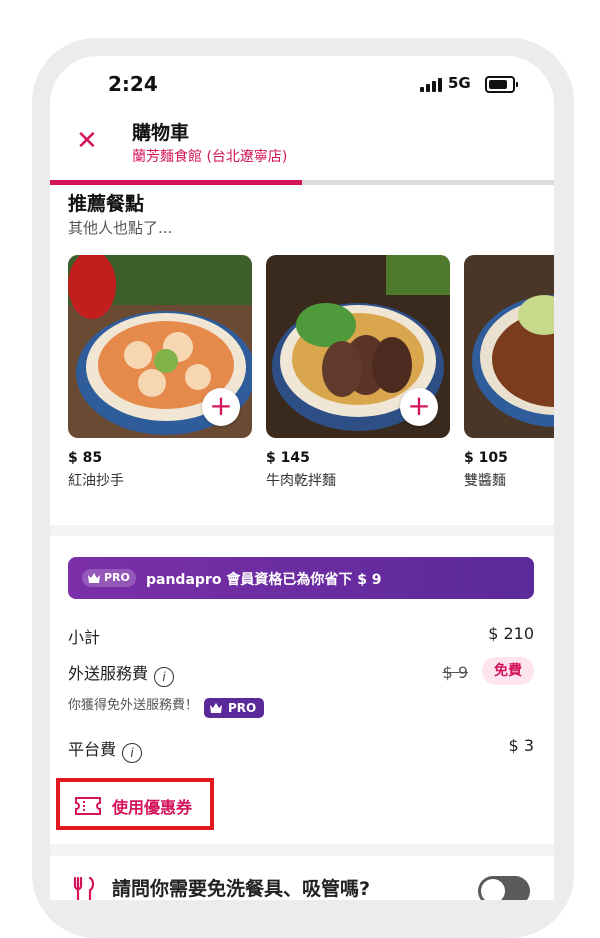 The width and height of the screenshot is (600, 938). I want to click on restaurant-name: 蘭芳麵食館 (台北遼寧店), so click(210, 157).